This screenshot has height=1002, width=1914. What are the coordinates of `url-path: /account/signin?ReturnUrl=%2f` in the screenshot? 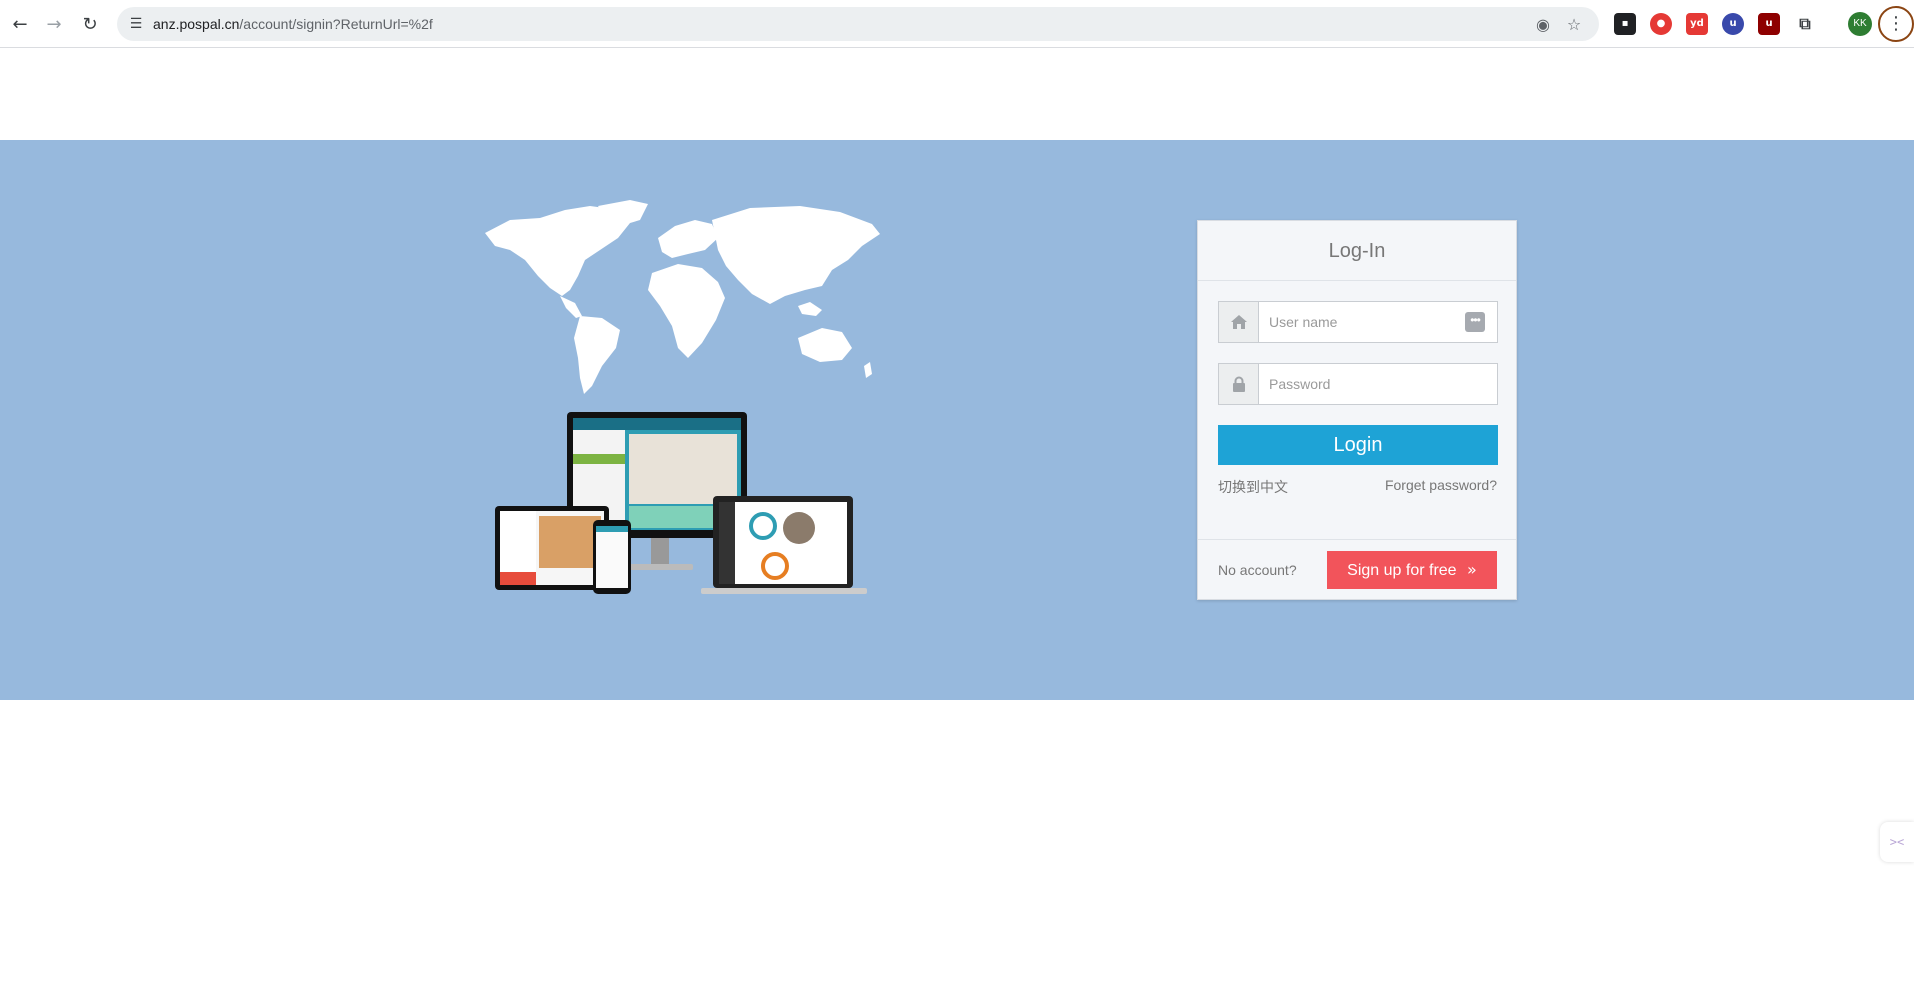 It's located at (336, 24).